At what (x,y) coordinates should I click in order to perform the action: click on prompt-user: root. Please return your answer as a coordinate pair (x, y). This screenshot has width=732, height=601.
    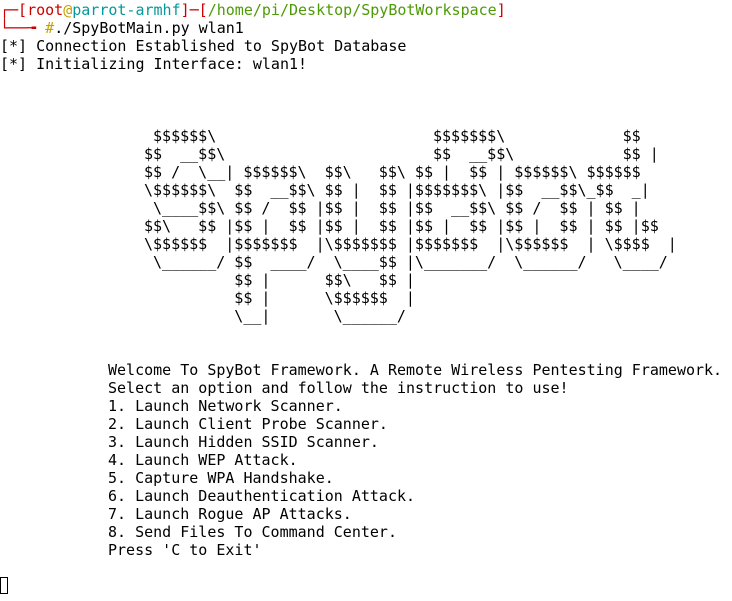
    Looking at the image, I should click on (45, 10).